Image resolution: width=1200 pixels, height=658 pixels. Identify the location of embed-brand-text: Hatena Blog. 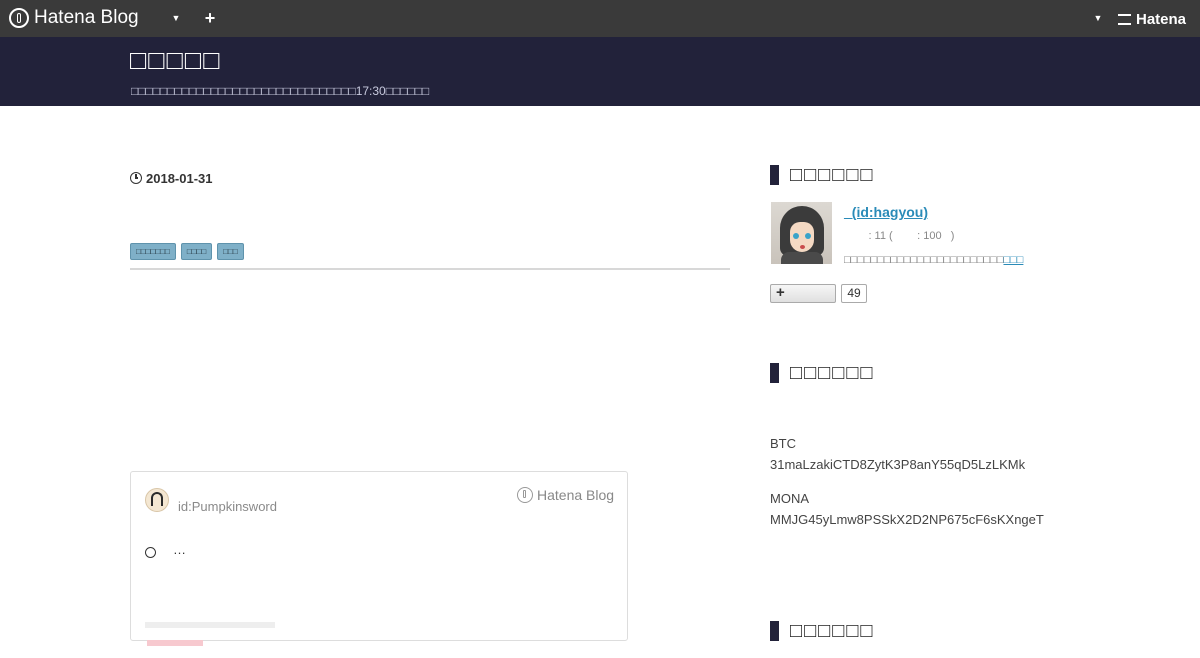
(576, 495).